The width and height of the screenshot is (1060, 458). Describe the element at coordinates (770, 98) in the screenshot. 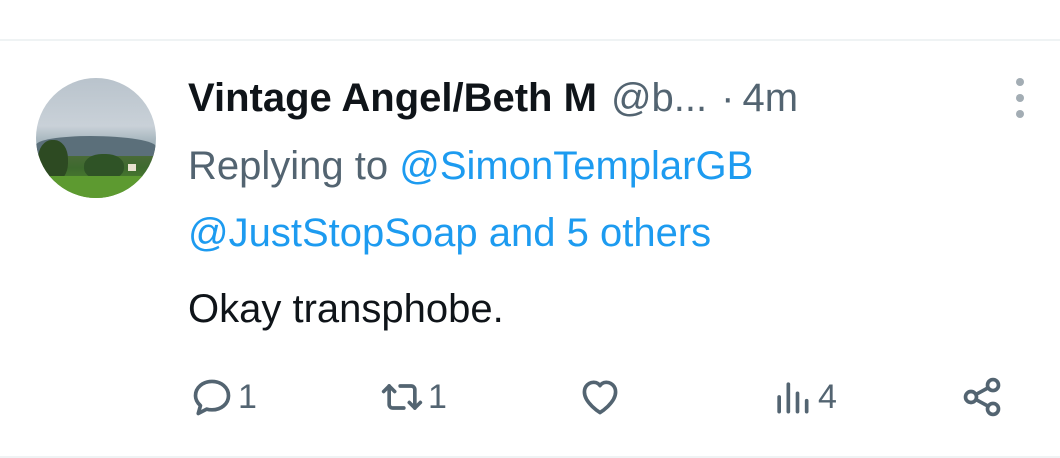

I see `timestamp: 4m` at that location.